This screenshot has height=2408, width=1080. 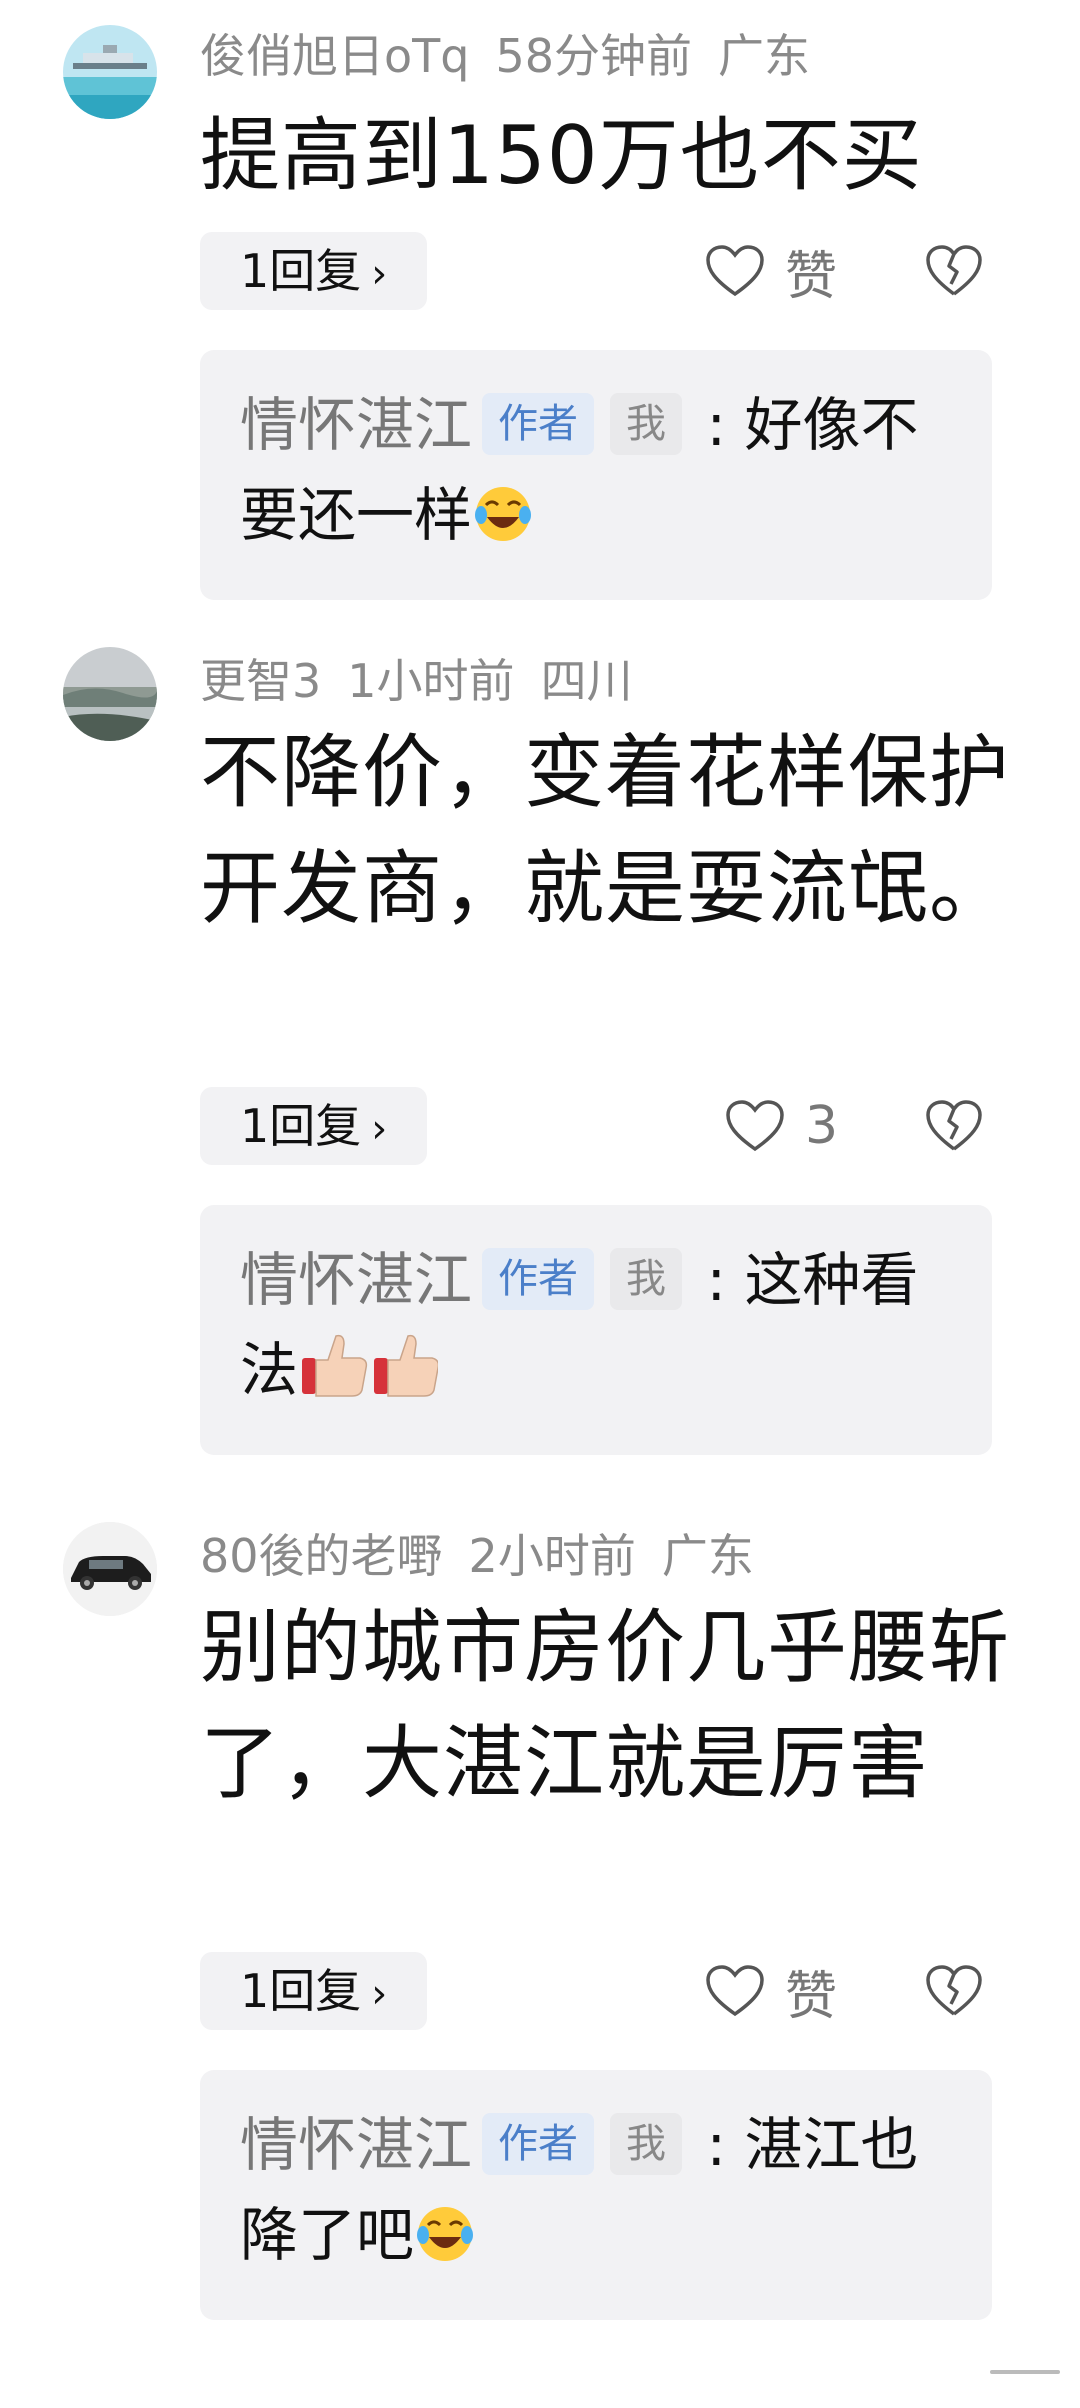 I want to click on avatar-beach-image, so click(x=110, y=72).